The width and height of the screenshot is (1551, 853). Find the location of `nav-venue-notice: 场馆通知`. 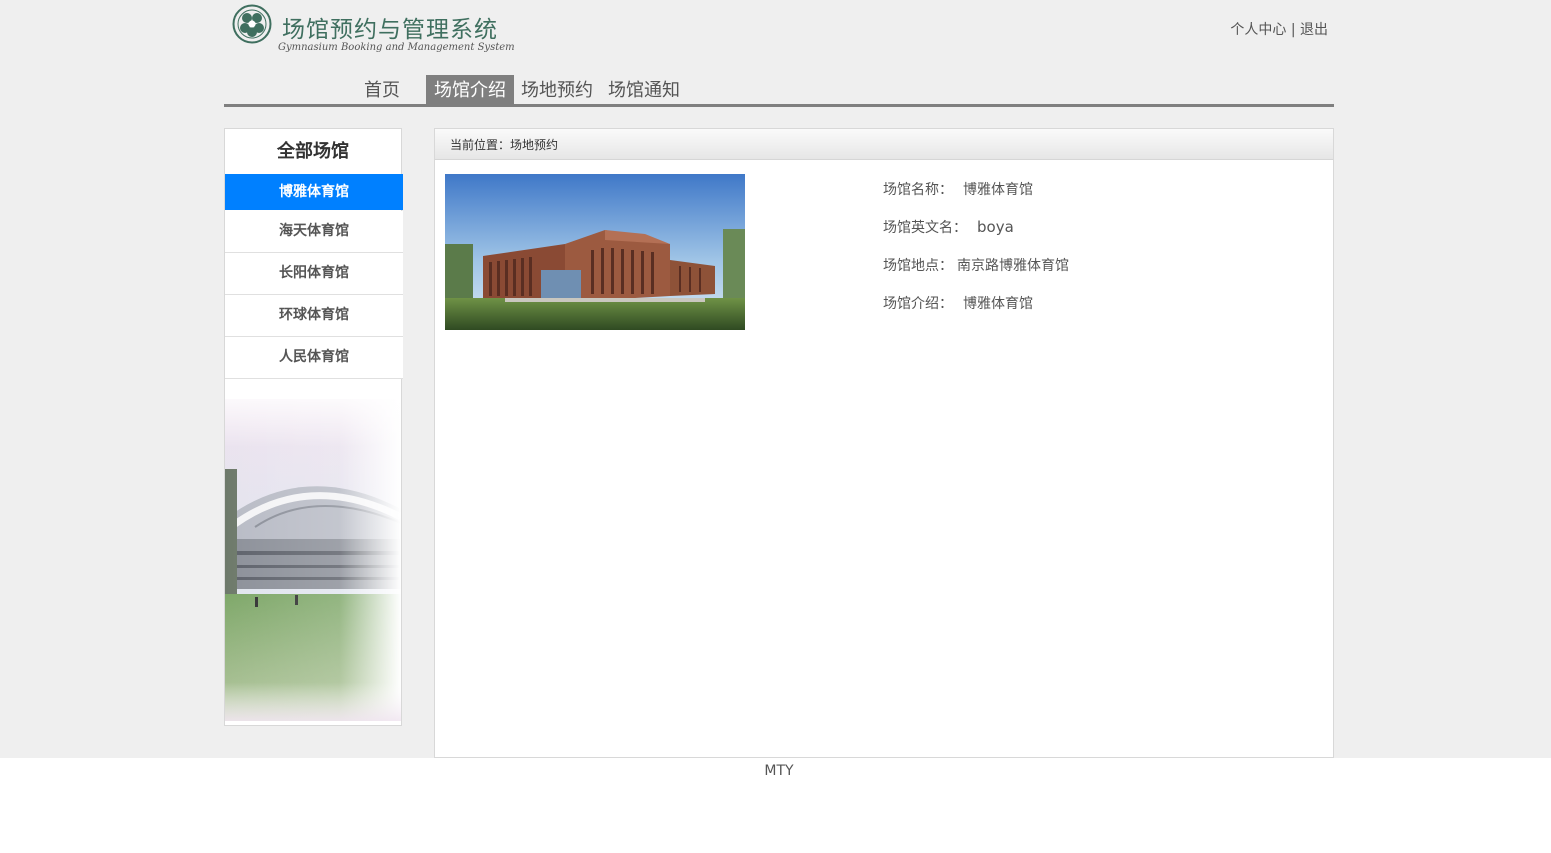

nav-venue-notice: 场馆通知 is located at coordinates (644, 89).